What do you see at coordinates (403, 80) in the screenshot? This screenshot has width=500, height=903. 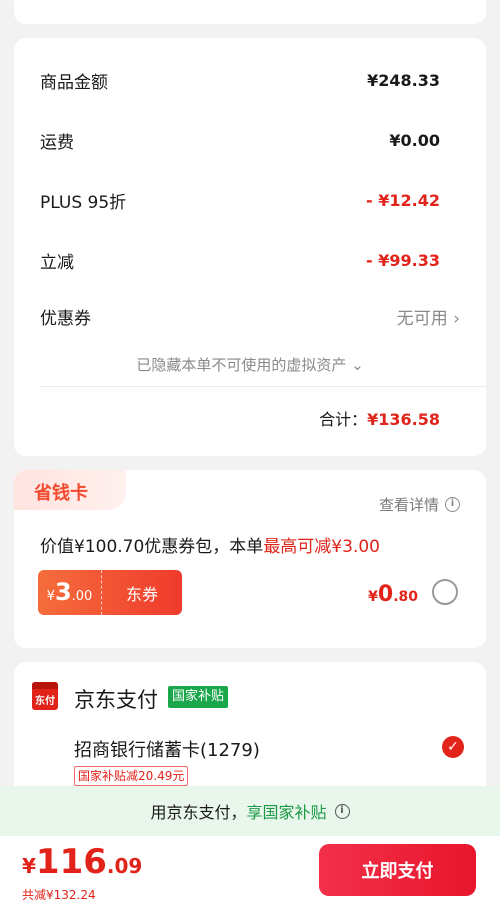 I see `goods-amount-value: ¥248.33` at bounding box center [403, 80].